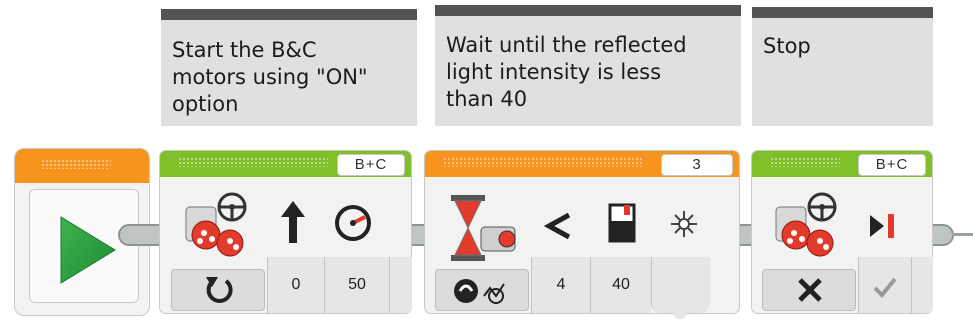 This screenshot has width=973, height=327. What do you see at coordinates (560, 285) in the screenshot?
I see `port-value: 4` at bounding box center [560, 285].